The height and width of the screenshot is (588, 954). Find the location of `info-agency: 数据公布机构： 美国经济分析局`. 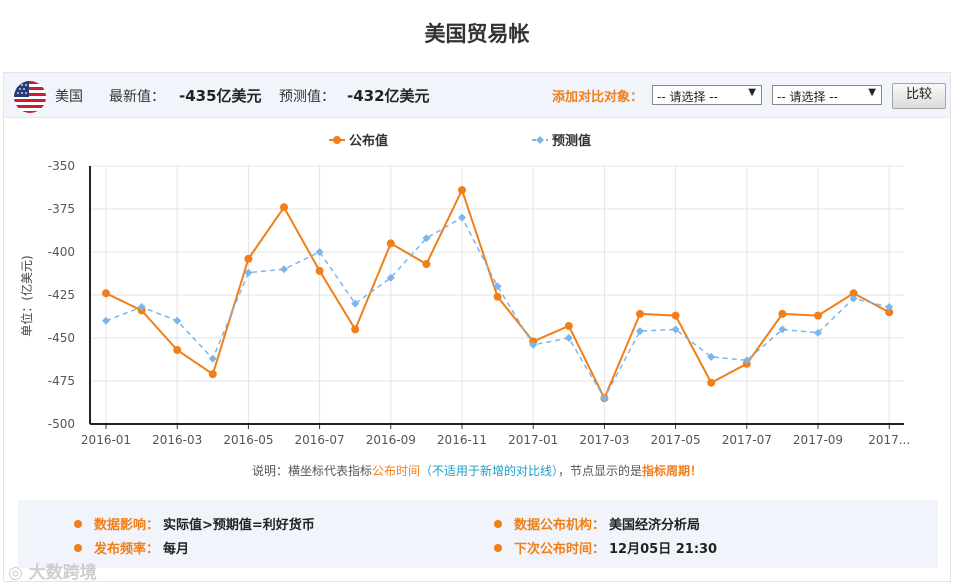

info-agency: 数据公布机构： 美国经济分析局 is located at coordinates (597, 523).